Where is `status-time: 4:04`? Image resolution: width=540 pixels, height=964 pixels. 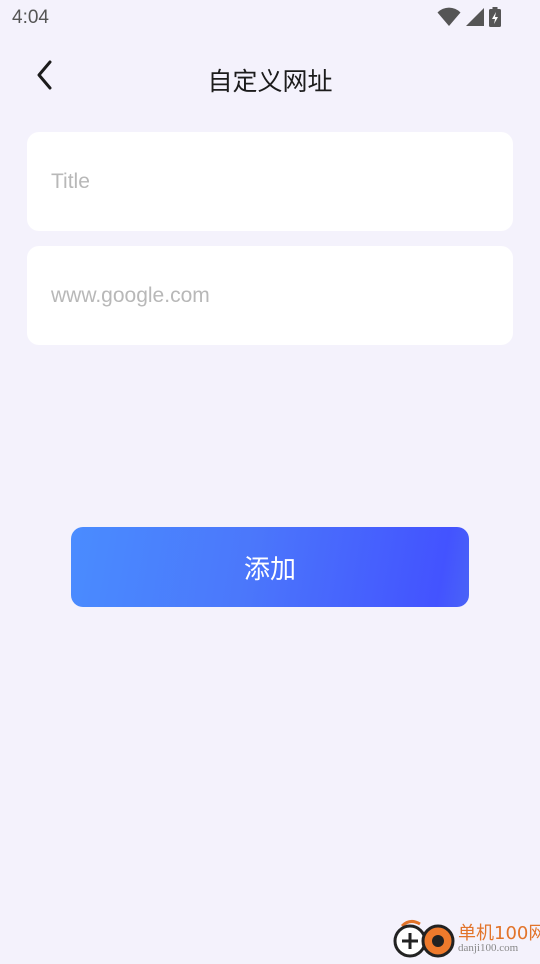 status-time: 4:04 is located at coordinates (30, 17).